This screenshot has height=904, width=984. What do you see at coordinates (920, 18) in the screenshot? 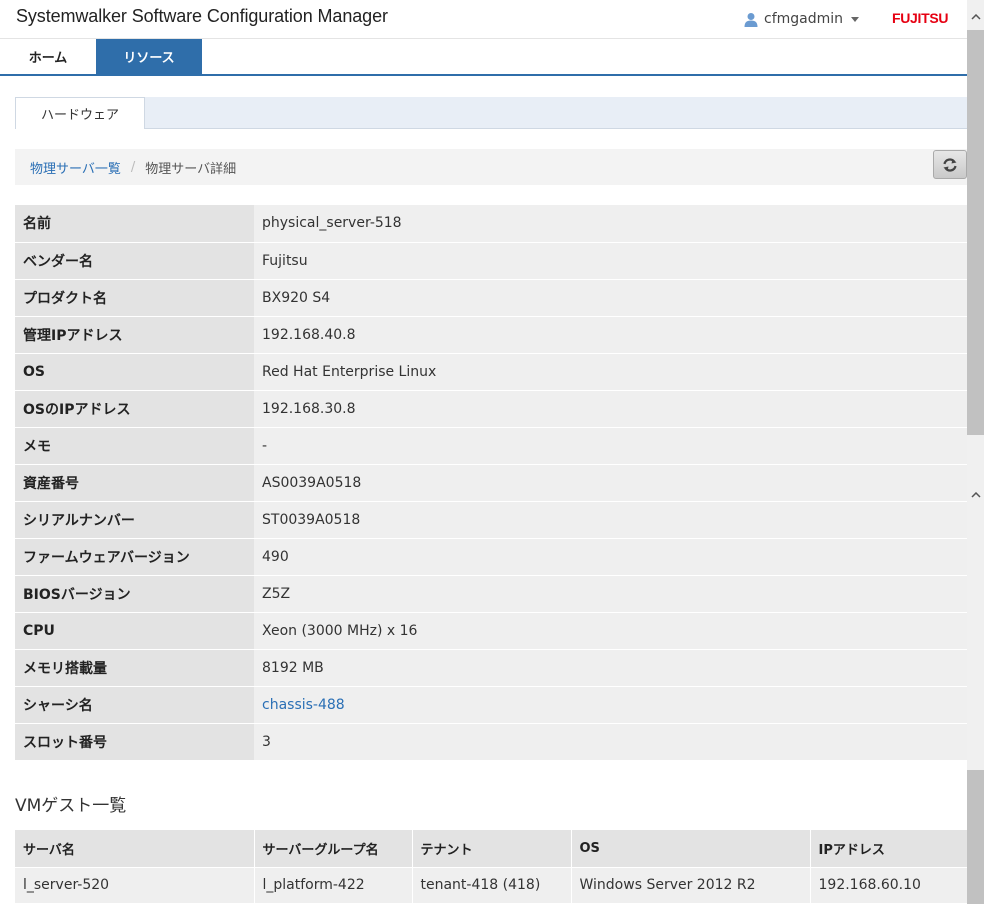
I see `fujitsu-logo: FUJITSU` at bounding box center [920, 18].